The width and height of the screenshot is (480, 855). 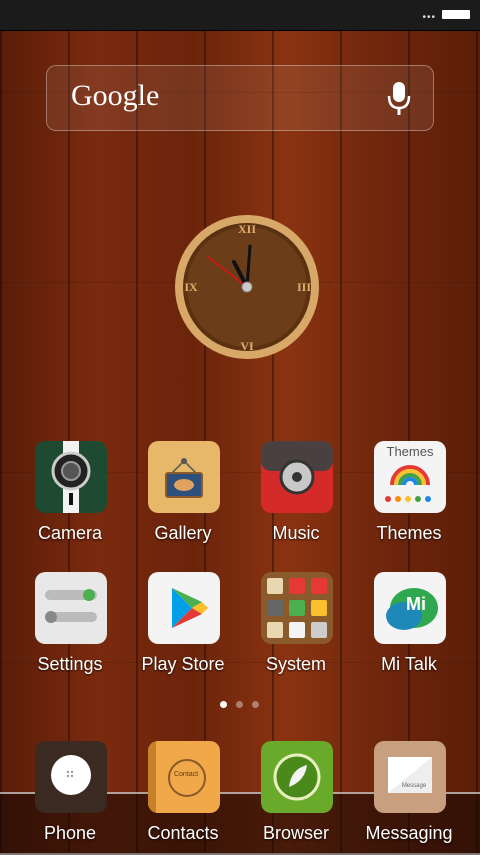 What do you see at coordinates (456, 14) in the screenshot?
I see `battery-icon` at bounding box center [456, 14].